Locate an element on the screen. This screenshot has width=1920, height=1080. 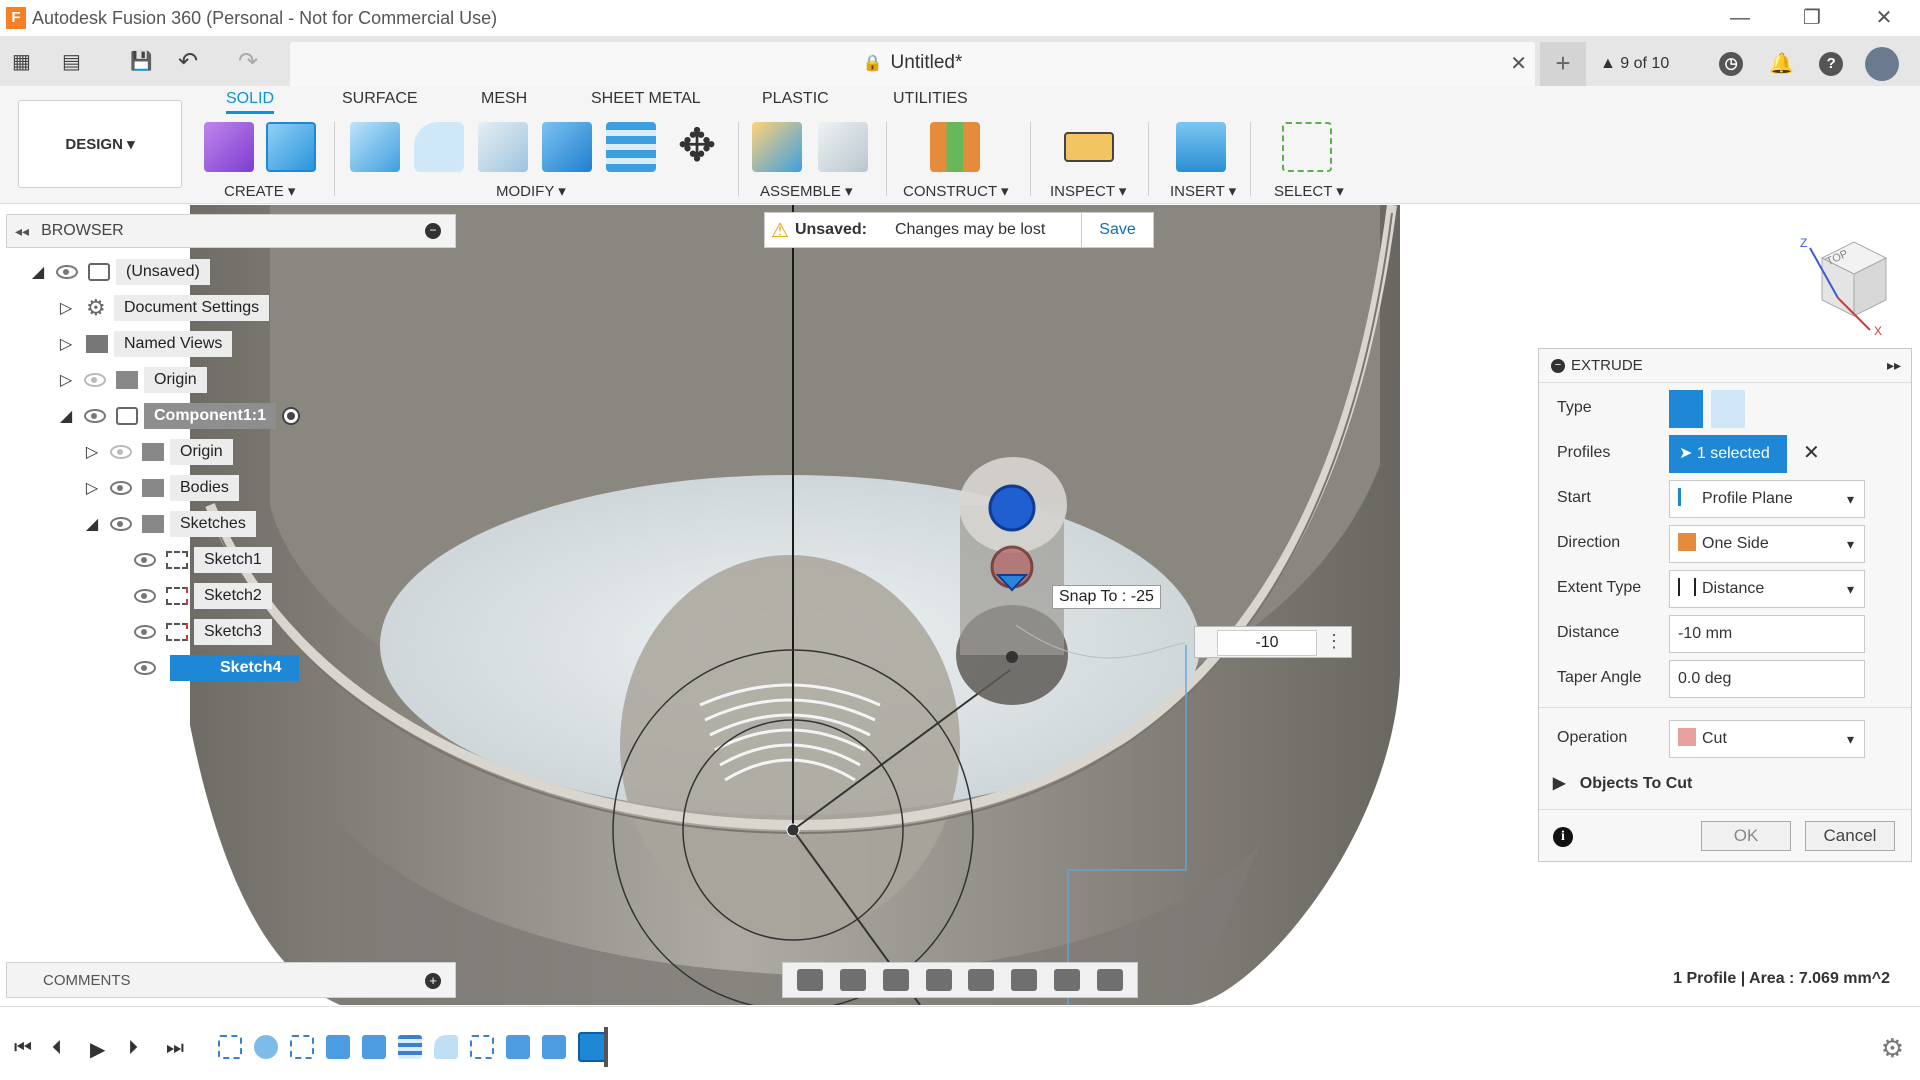
tree-item-sketch4: Sketch4 is located at coordinates (213, 668).